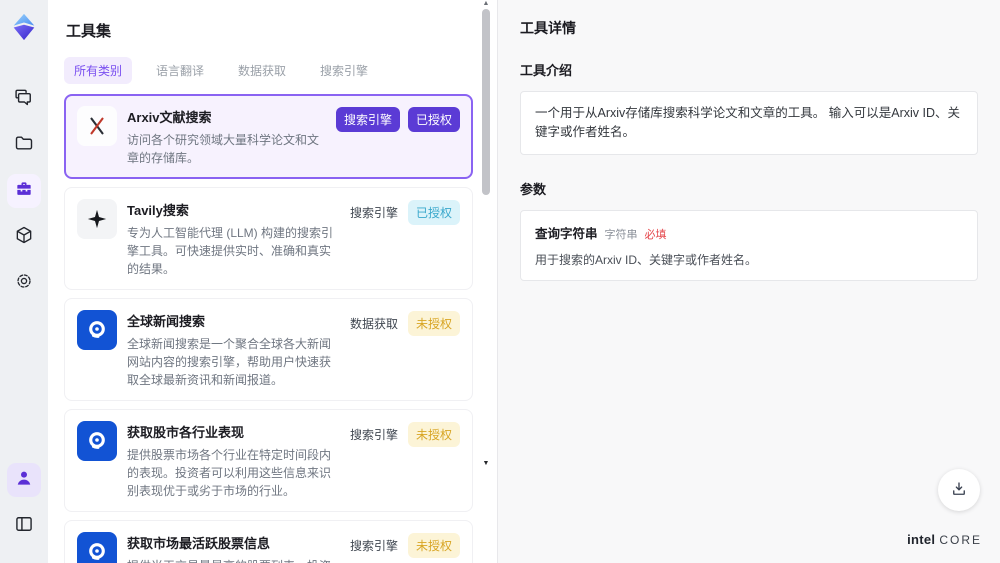  I want to click on gem-logo-icon, so click(24, 27).